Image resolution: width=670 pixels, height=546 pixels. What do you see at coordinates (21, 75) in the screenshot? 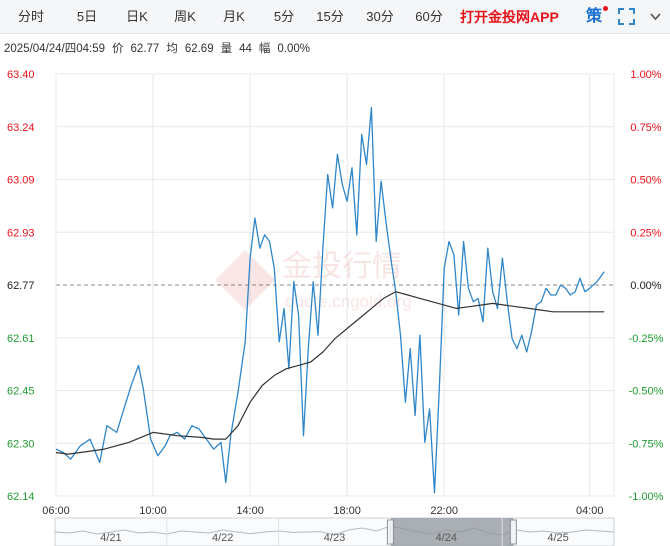
I see `y-tick-left: 63.40` at bounding box center [21, 75].